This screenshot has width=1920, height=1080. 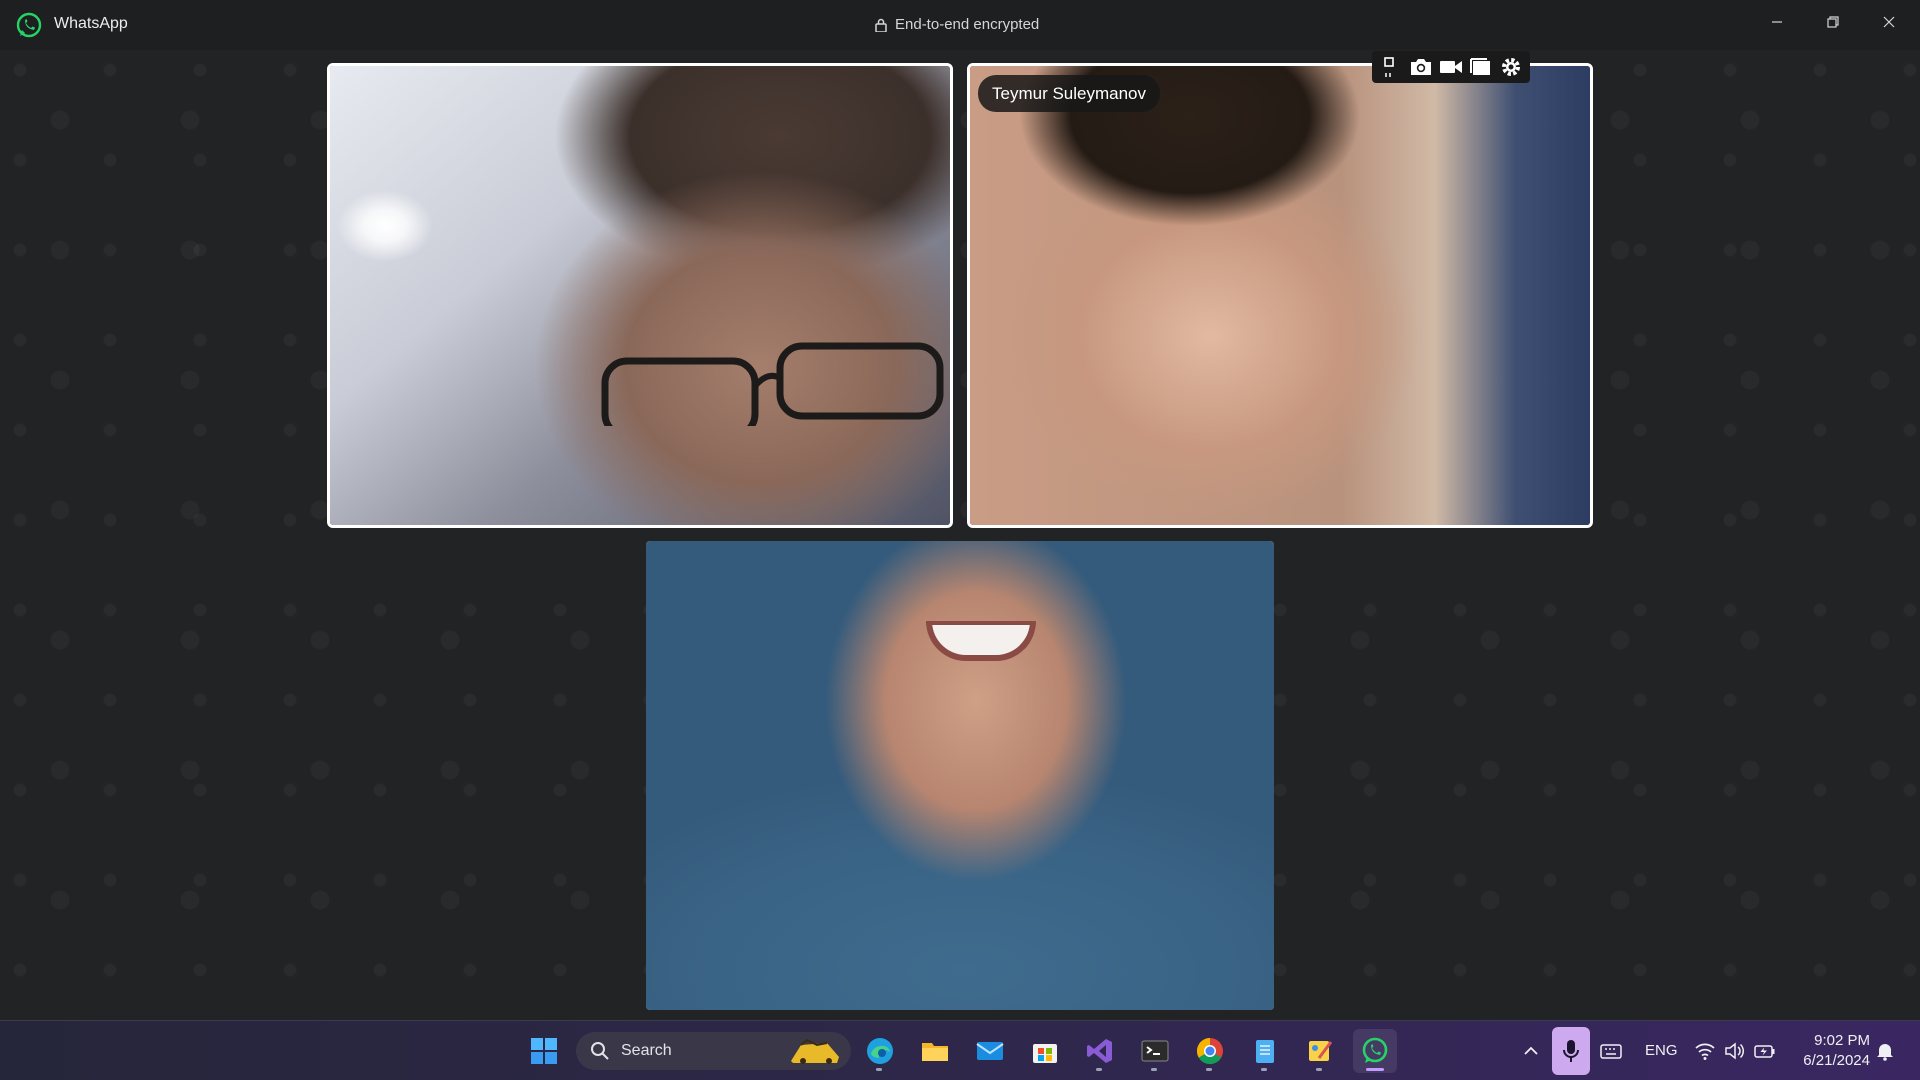 I want to click on camera-toolbar, so click(x=1451, y=67).